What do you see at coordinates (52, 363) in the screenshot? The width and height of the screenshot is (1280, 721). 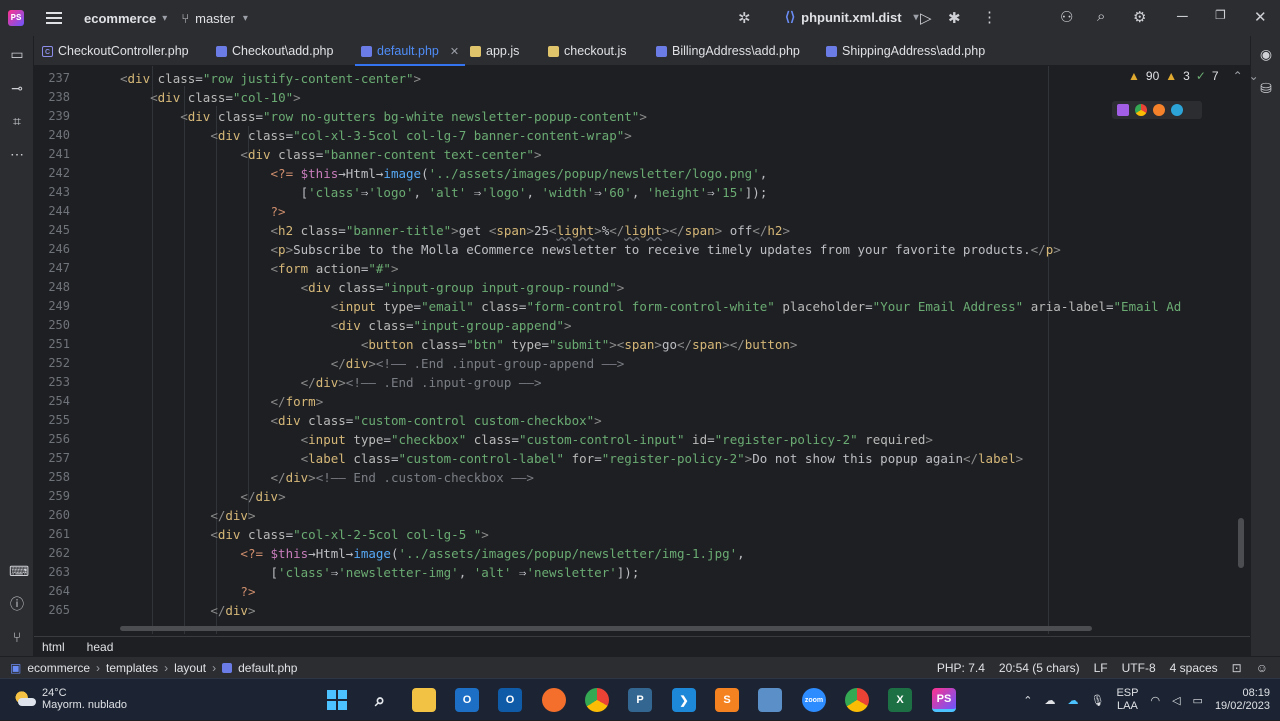 I see `line-number: 252` at bounding box center [52, 363].